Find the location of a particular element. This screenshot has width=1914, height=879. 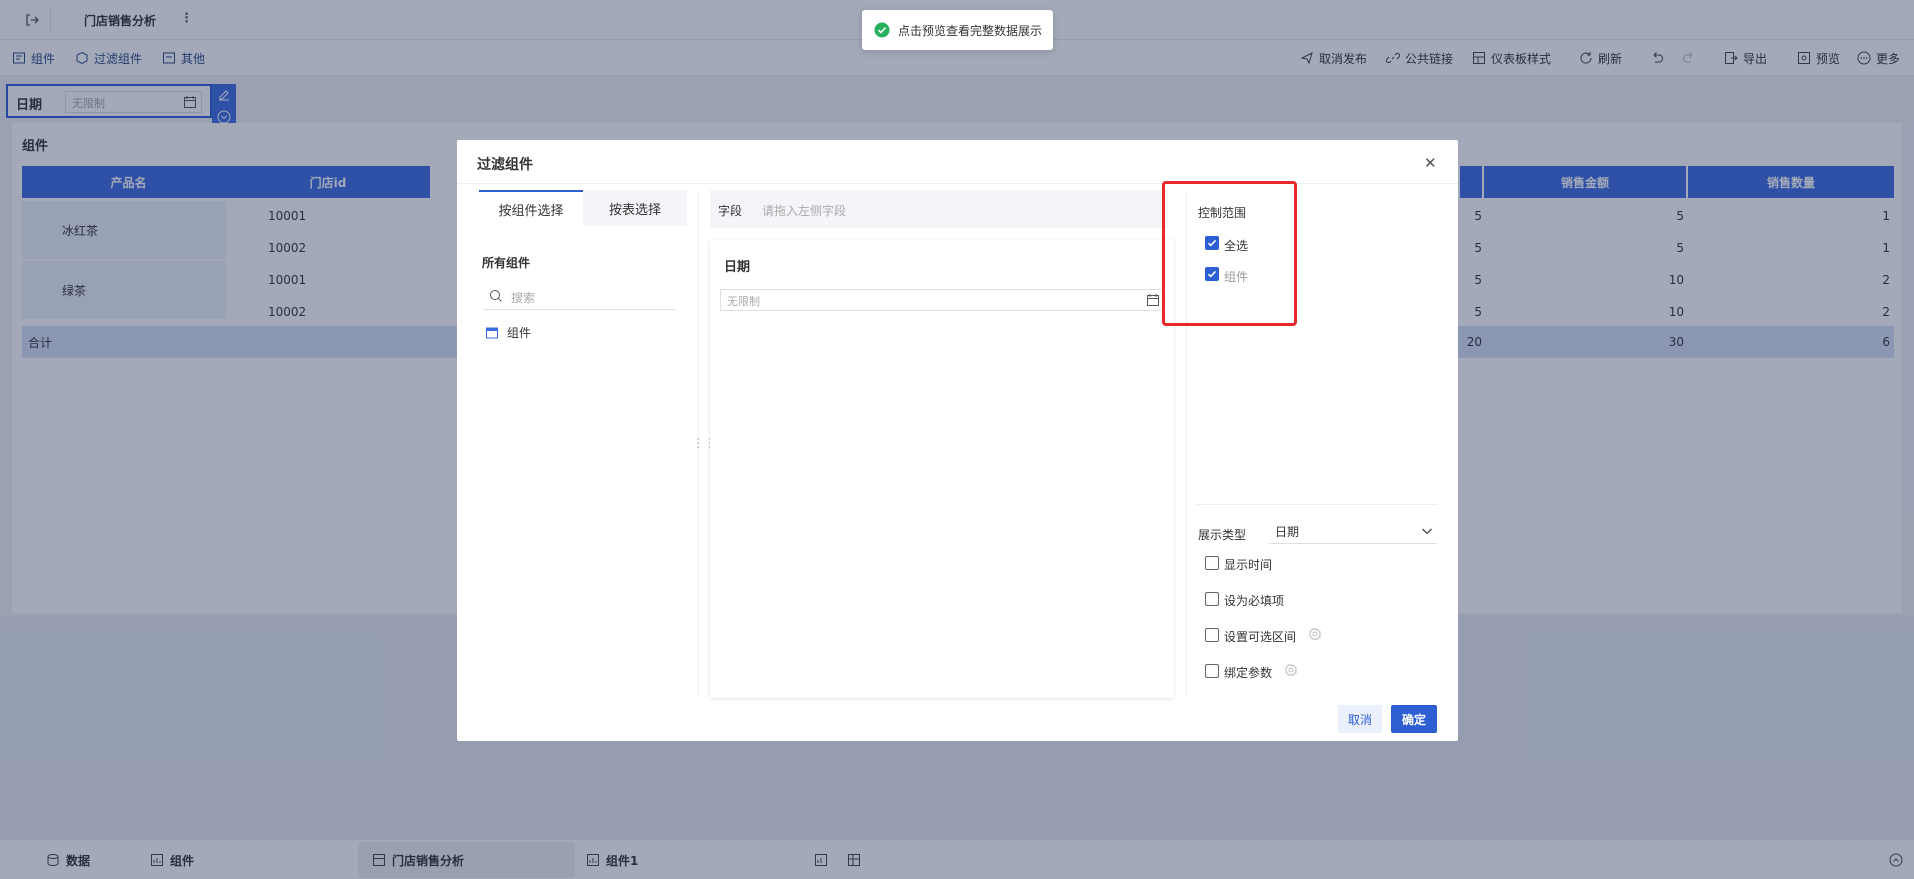

tab-by-component: 按组件选择 is located at coordinates (531, 208).